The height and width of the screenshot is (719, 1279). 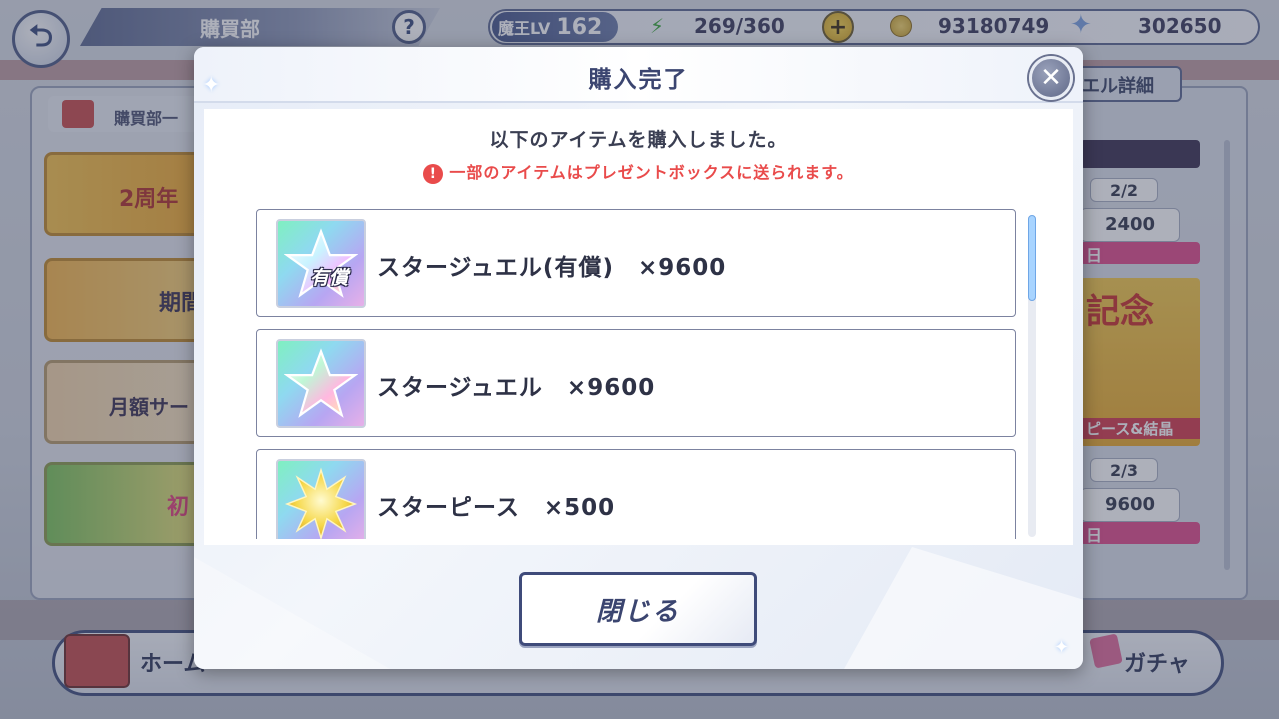 I want to click on list-item: 有償 スタージュエル(有償) ×9600, so click(x=636, y=263).